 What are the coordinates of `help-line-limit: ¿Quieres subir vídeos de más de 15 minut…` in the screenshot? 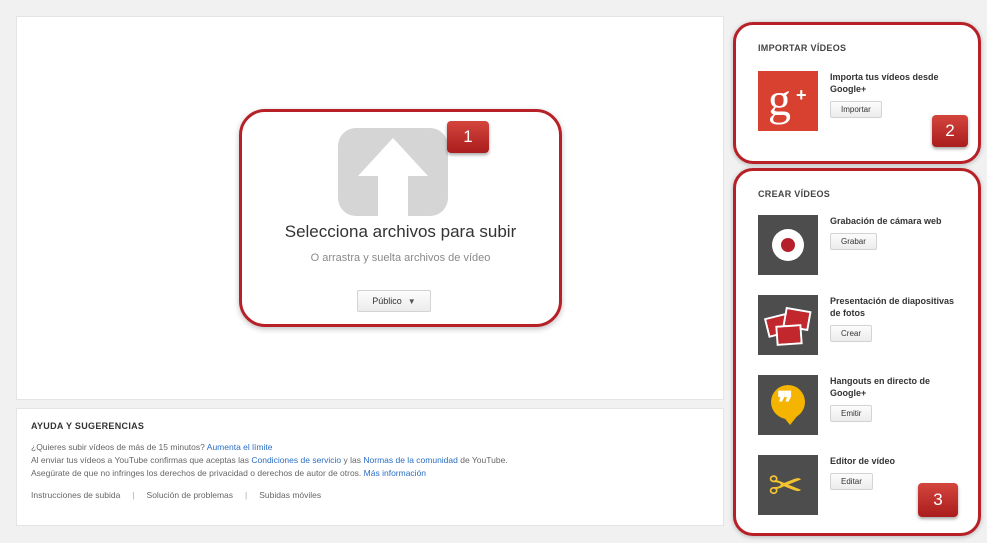 It's located at (370, 447).